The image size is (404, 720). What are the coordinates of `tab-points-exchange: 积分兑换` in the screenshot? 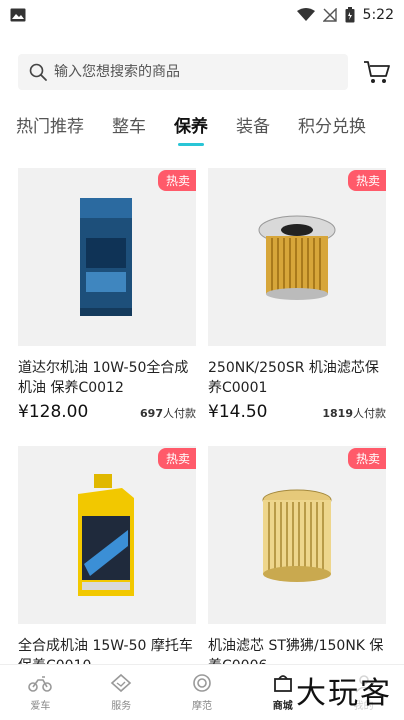 It's located at (332, 129).